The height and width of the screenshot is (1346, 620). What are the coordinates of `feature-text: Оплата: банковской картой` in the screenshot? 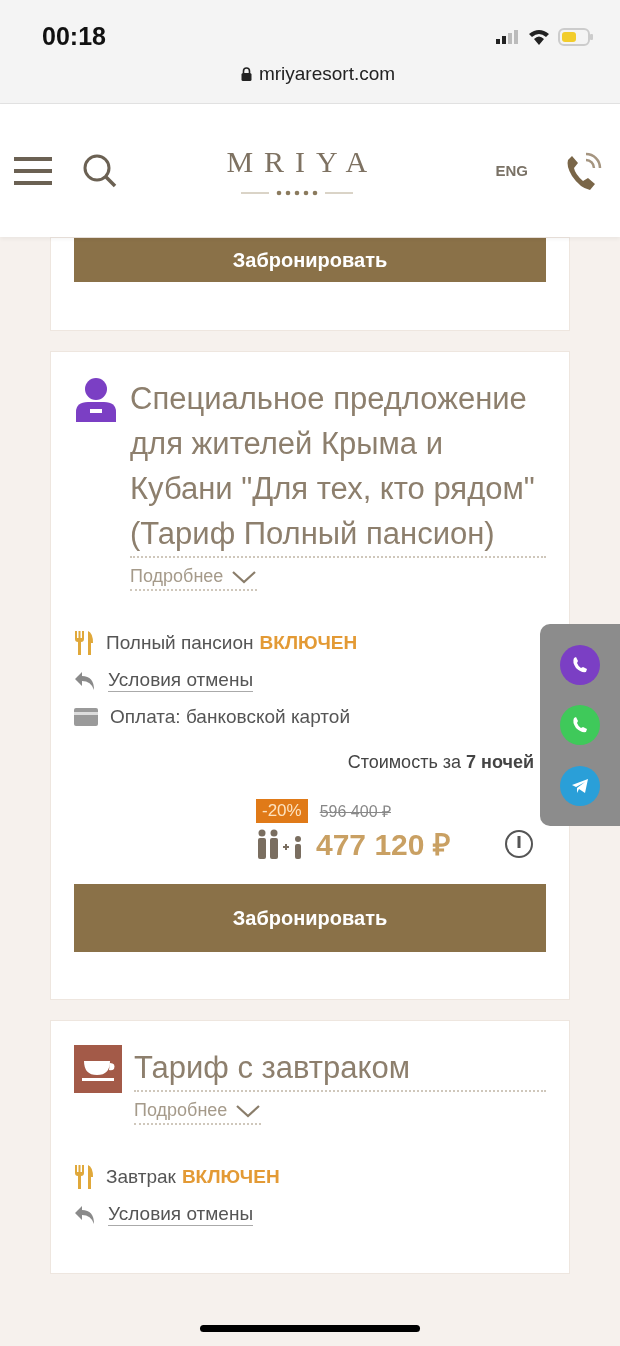 It's located at (230, 717).